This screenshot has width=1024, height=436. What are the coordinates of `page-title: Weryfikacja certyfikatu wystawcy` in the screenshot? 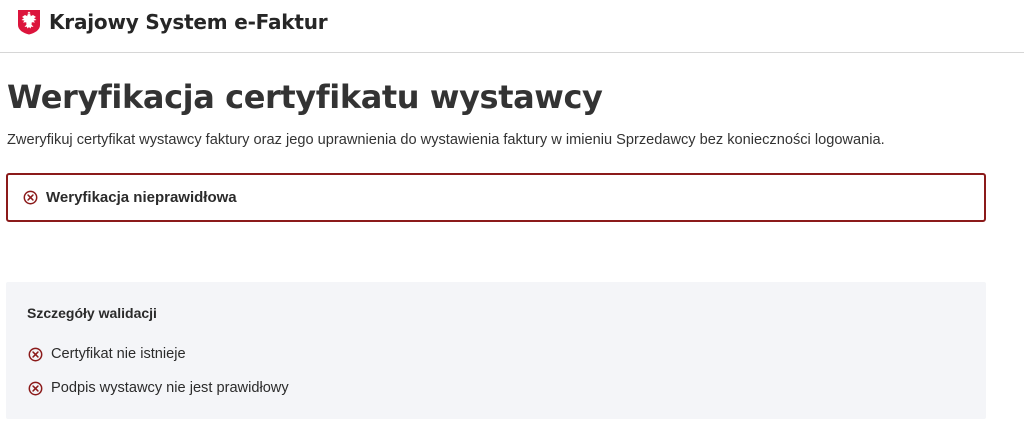 It's located at (305, 97).